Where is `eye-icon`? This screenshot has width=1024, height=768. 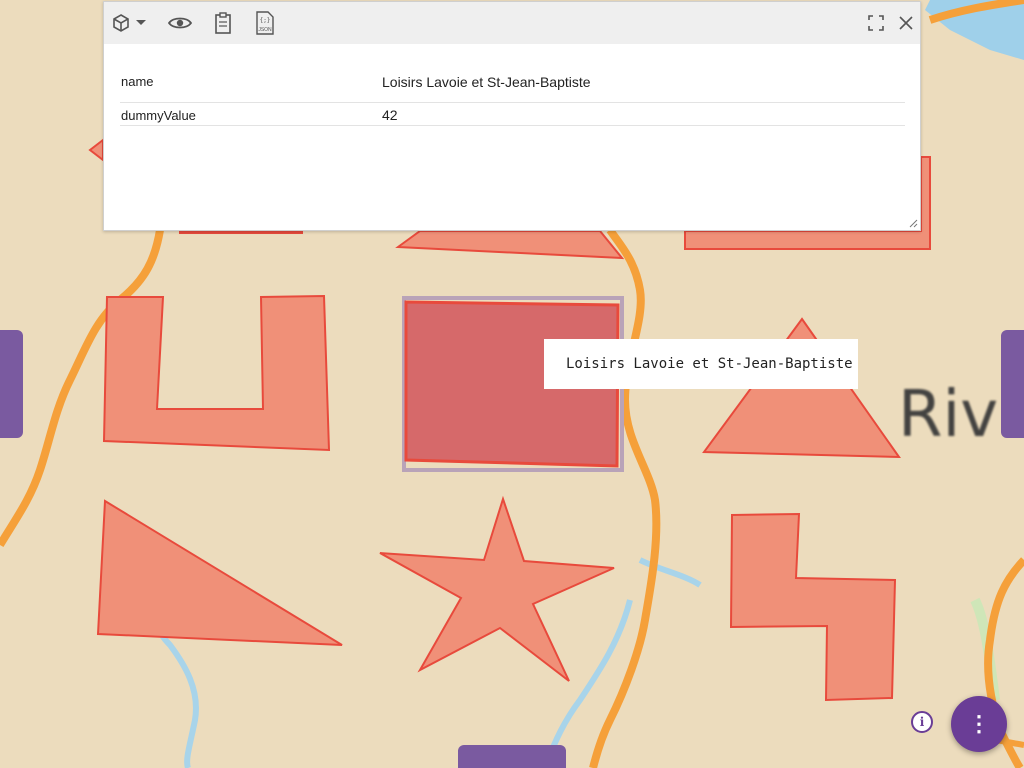 eye-icon is located at coordinates (180, 23).